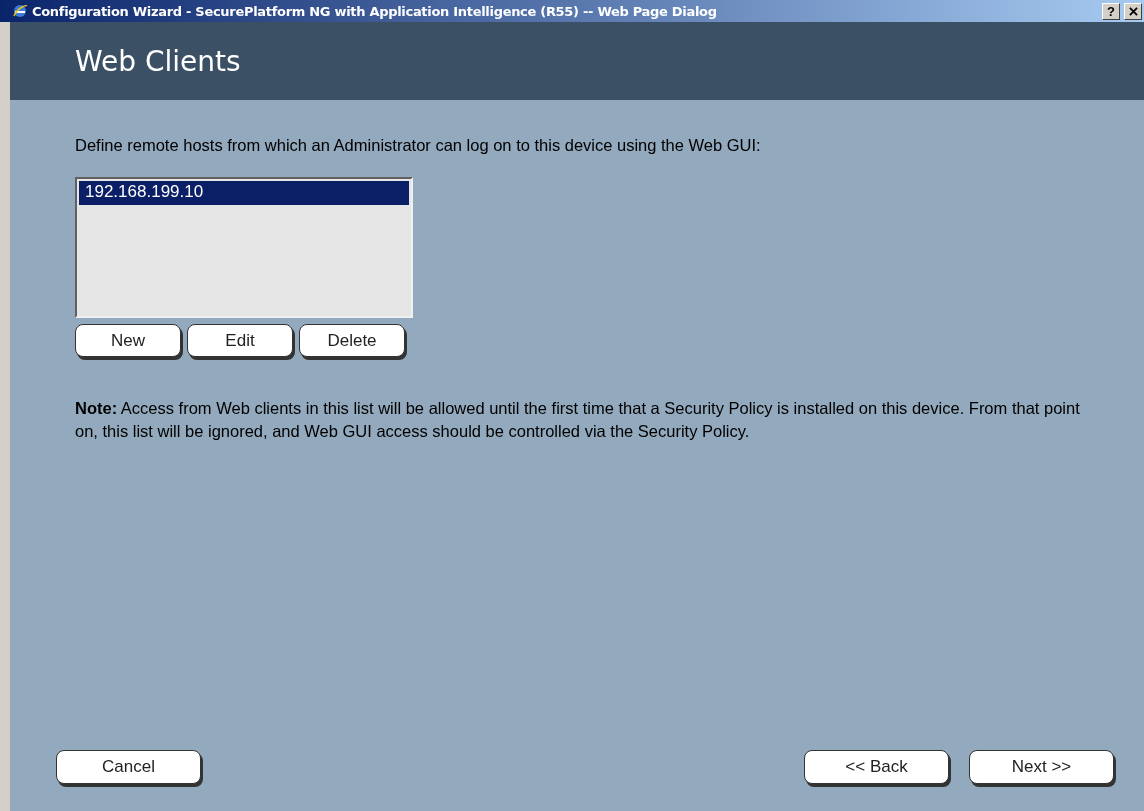  I want to click on window-title: Configuration Wizard - SecurePlatform NG with Application Intelligence (R55) -- Web Page Dialog, so click(374, 11).